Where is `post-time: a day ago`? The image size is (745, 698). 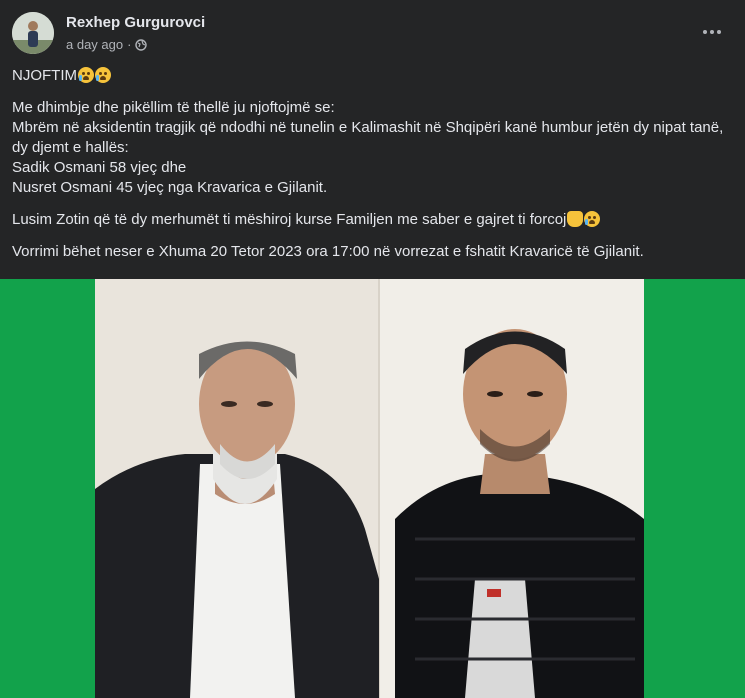 post-time: a day ago is located at coordinates (94, 44).